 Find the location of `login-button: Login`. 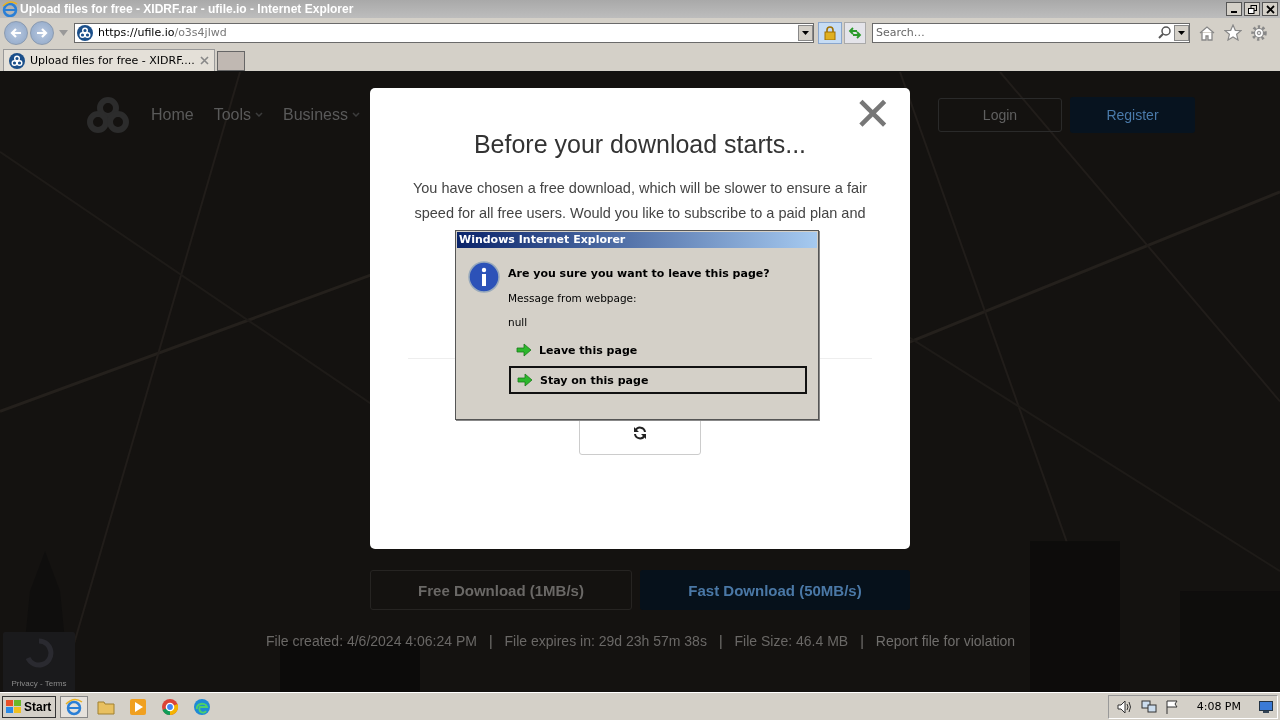

login-button: Login is located at coordinates (1000, 114).